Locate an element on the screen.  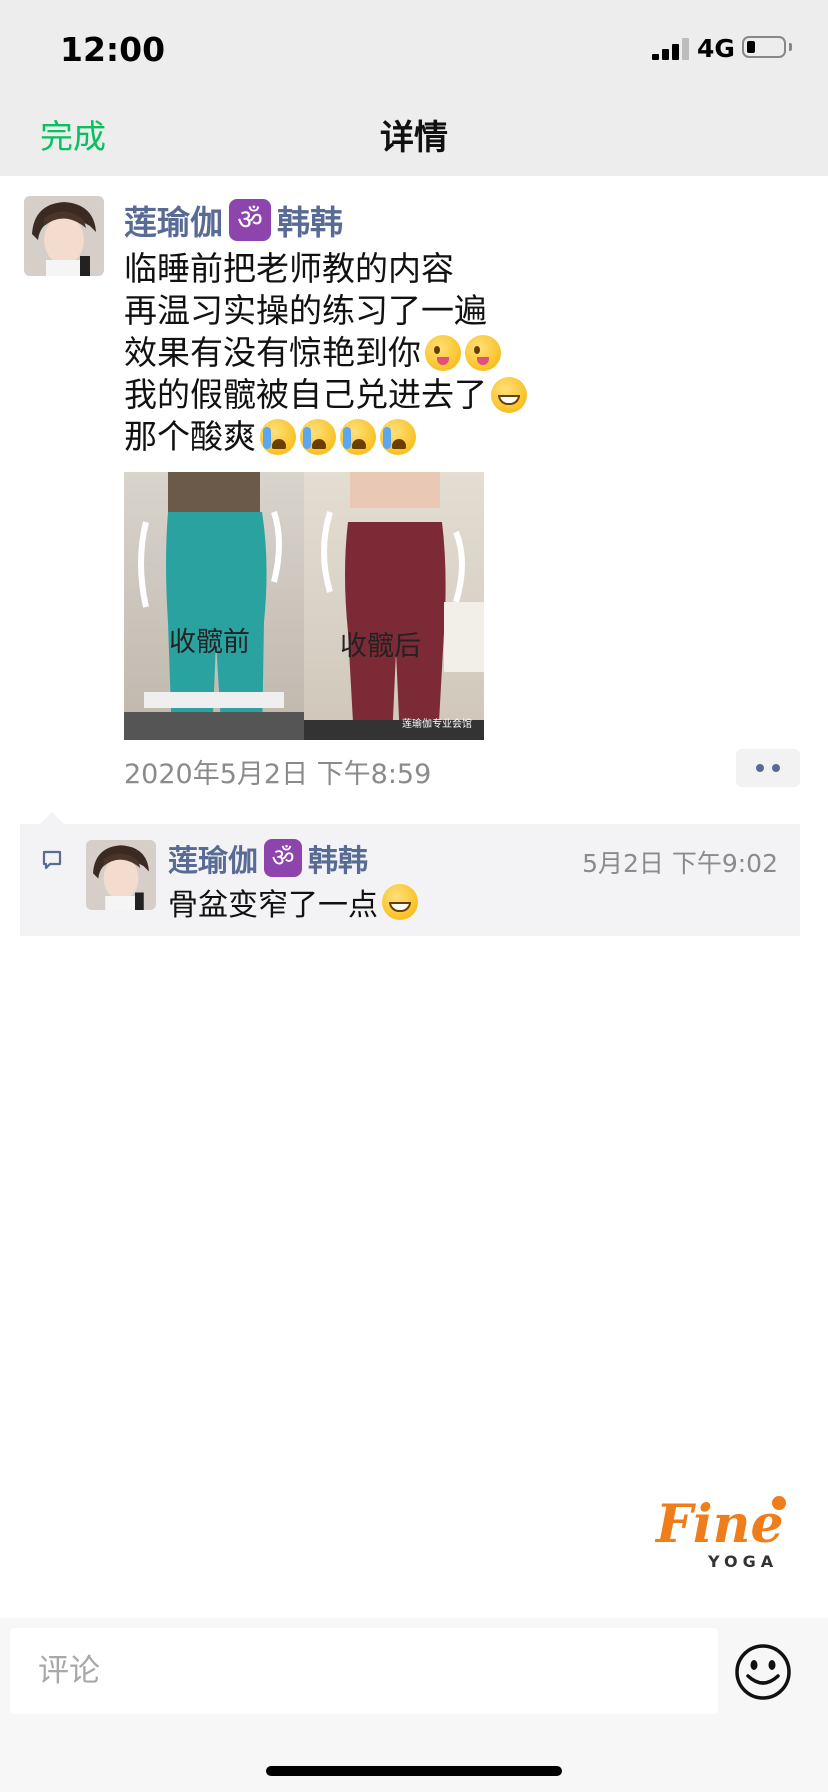
post-author-name: 莲瑜伽 ॐ 韩韩 is located at coordinates (233, 220).